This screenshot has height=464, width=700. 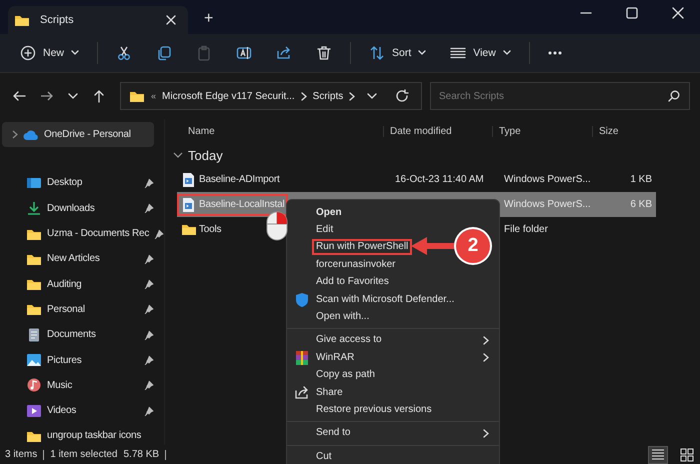 What do you see at coordinates (241, 204) in the screenshot?
I see `file-name: Baseline-LocalInstal` at bounding box center [241, 204].